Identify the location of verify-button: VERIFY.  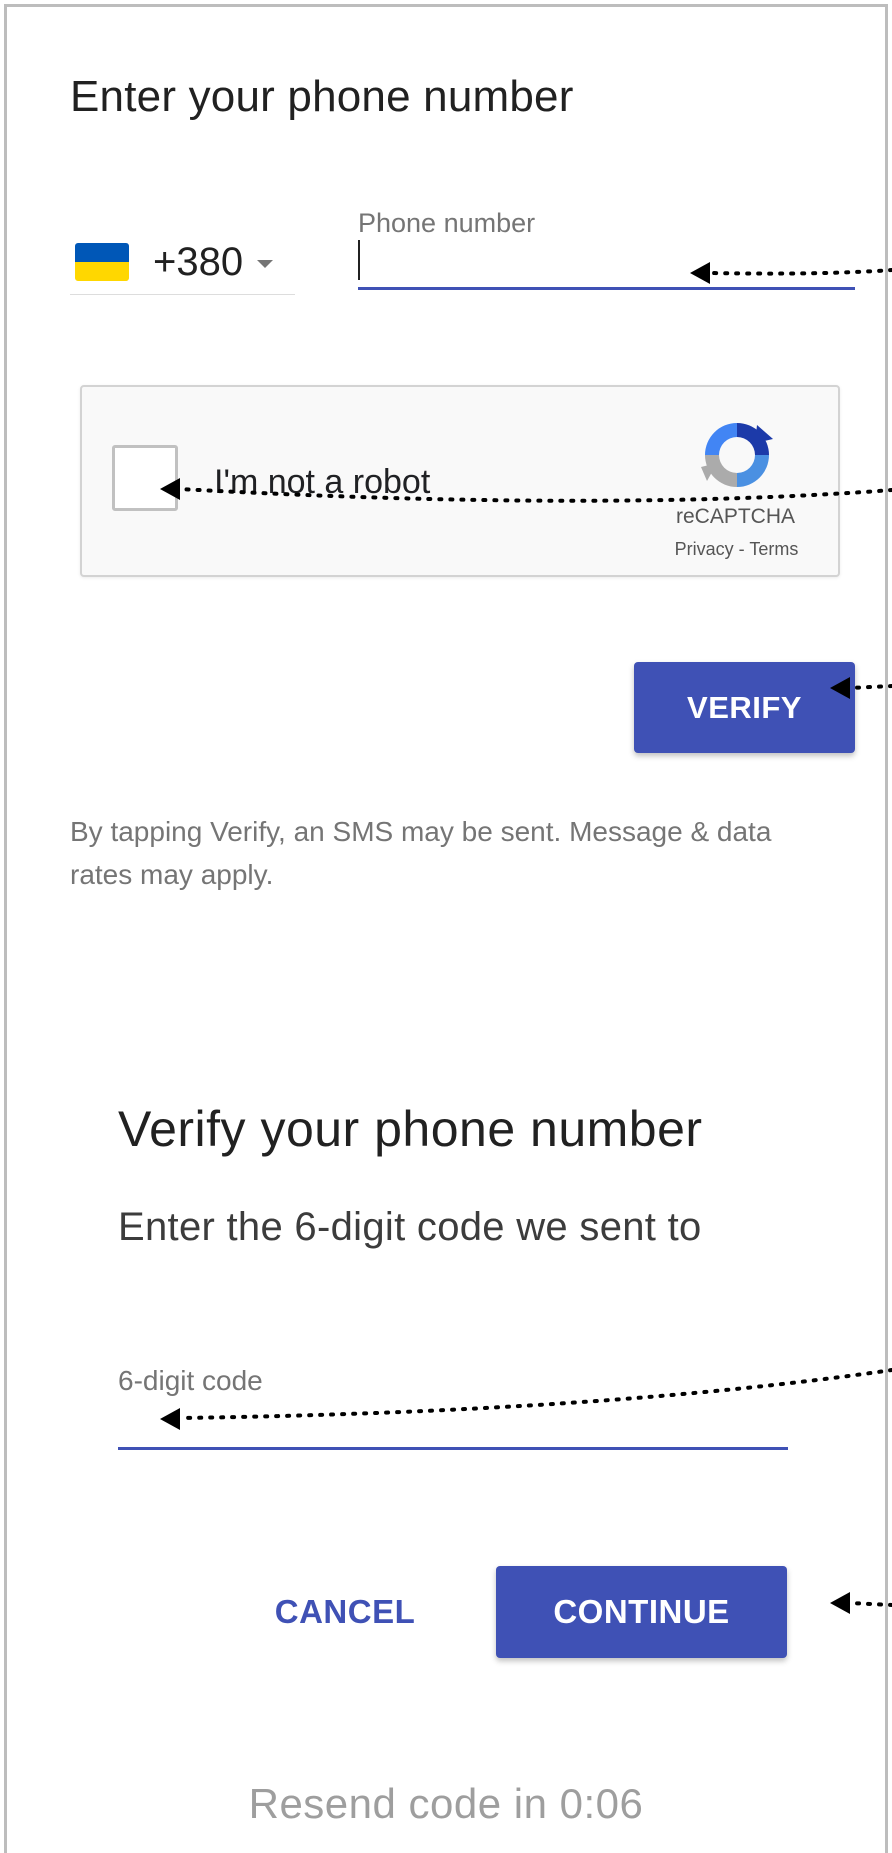
(744, 707).